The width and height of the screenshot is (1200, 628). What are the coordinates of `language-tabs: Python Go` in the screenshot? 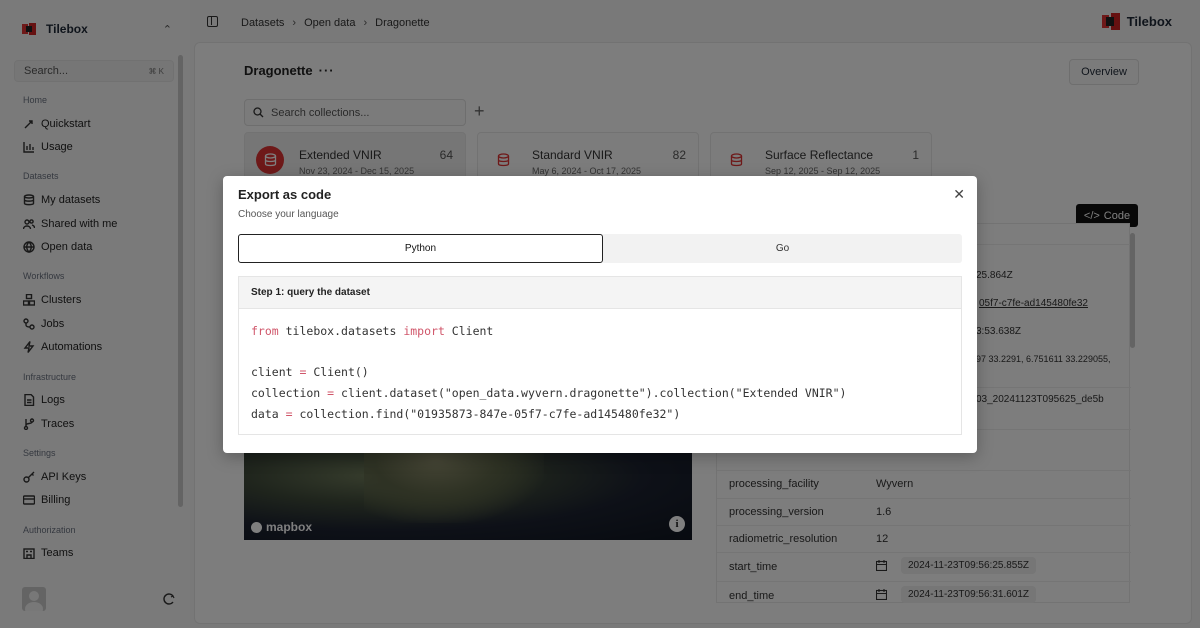 It's located at (600, 248).